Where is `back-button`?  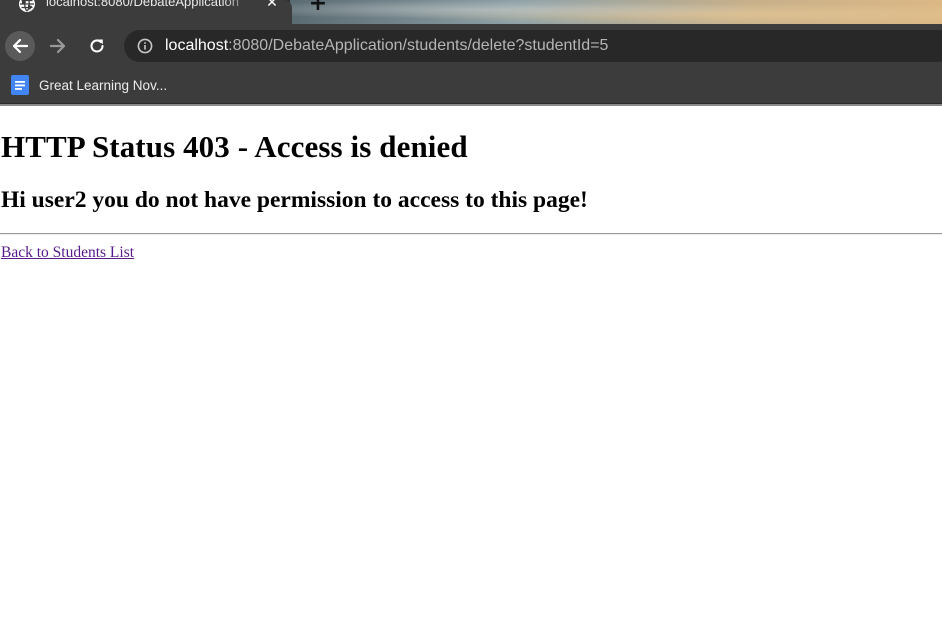
back-button is located at coordinates (20, 46).